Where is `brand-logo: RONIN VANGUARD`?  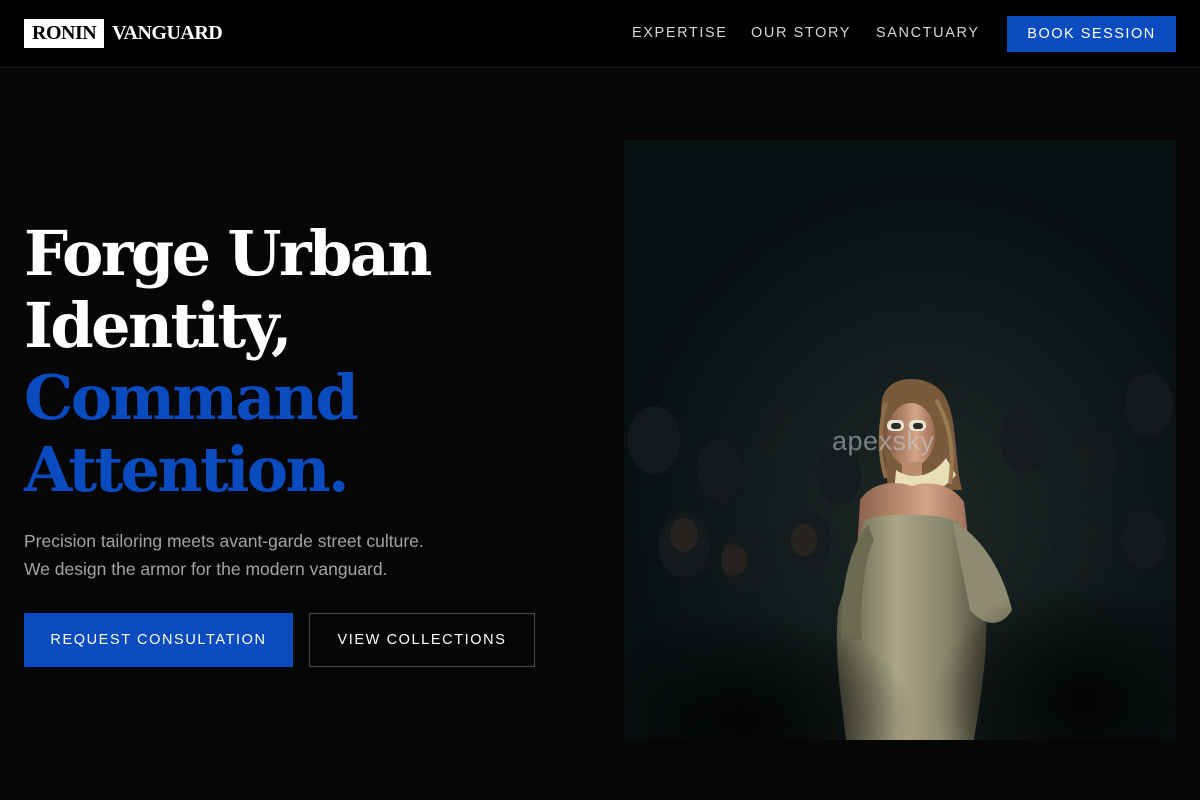
brand-logo: RONIN VANGUARD is located at coordinates (123, 33).